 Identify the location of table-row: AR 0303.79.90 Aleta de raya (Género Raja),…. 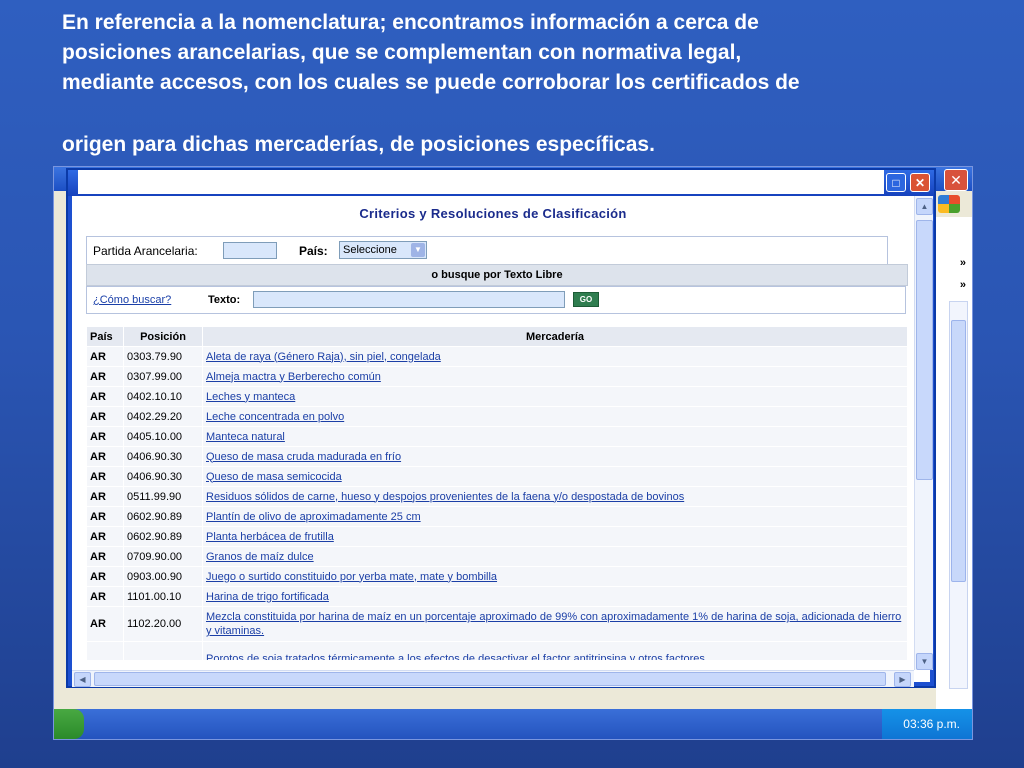
(497, 356).